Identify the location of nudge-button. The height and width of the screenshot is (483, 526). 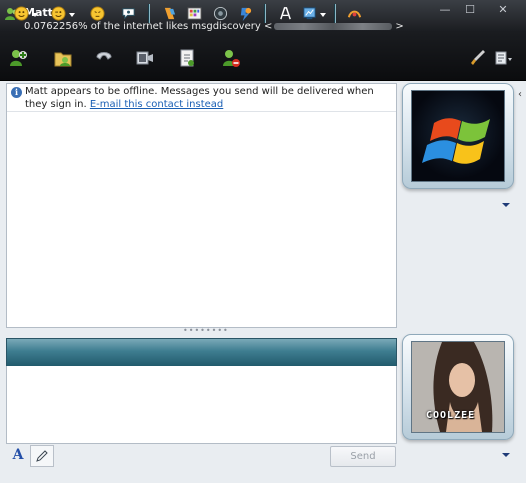
(97, 13).